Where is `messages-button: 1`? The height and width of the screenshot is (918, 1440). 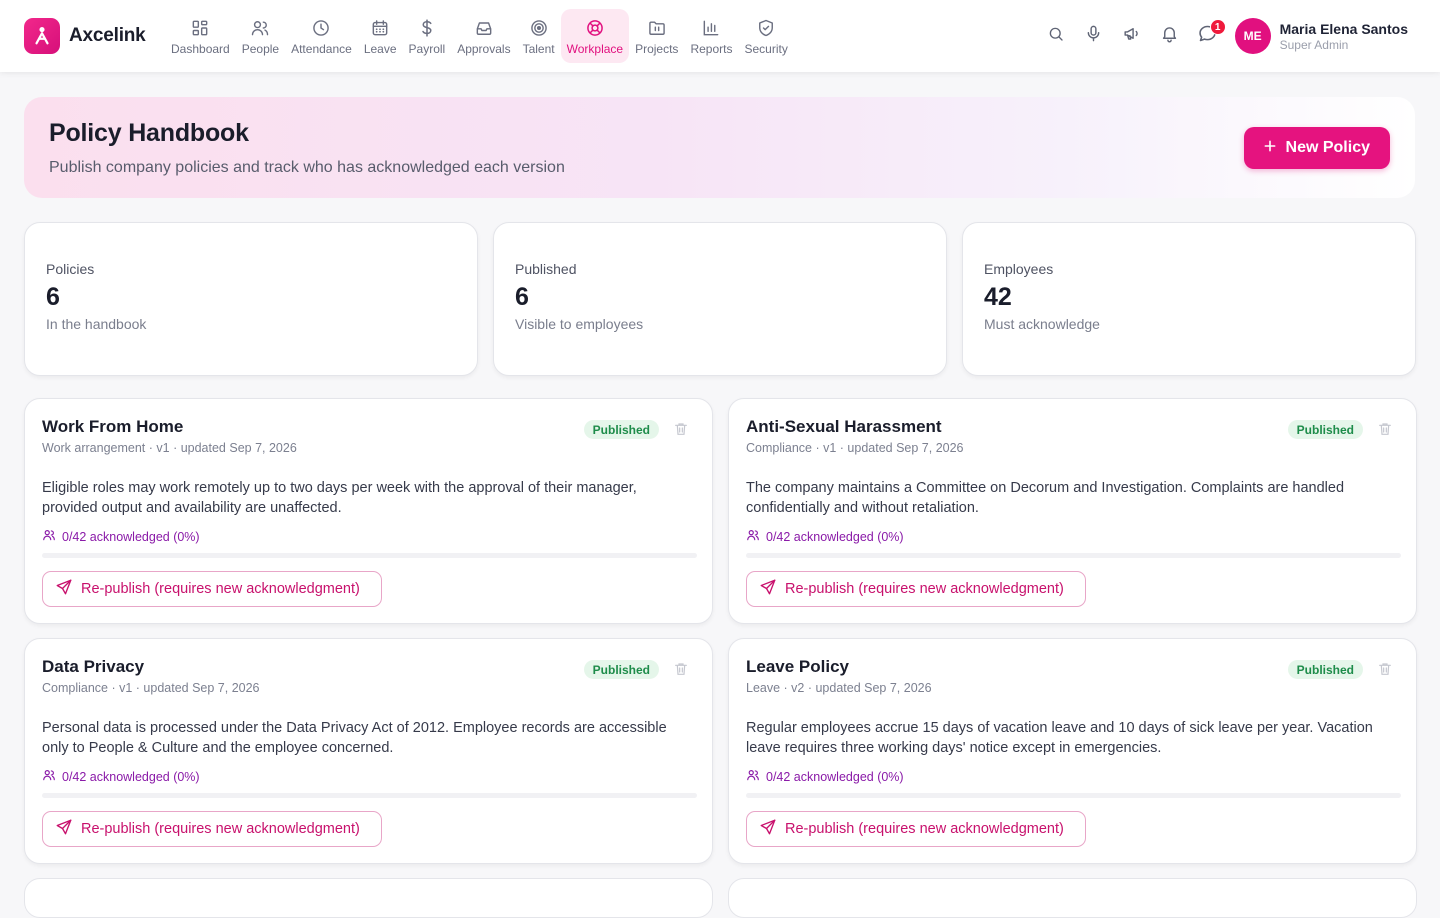
messages-button: 1 is located at coordinates (1208, 36).